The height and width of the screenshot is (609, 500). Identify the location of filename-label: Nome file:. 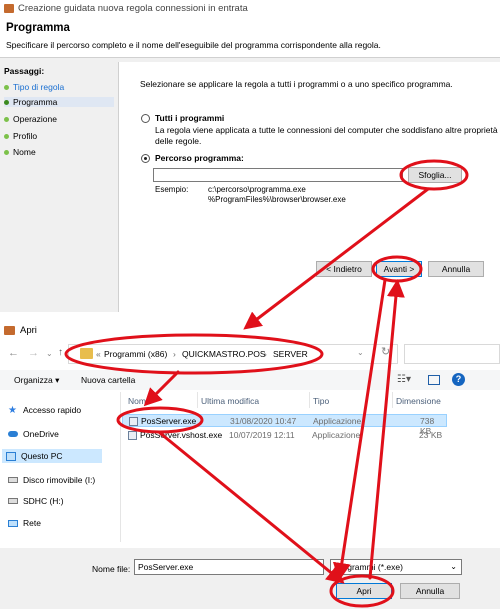
(111, 569).